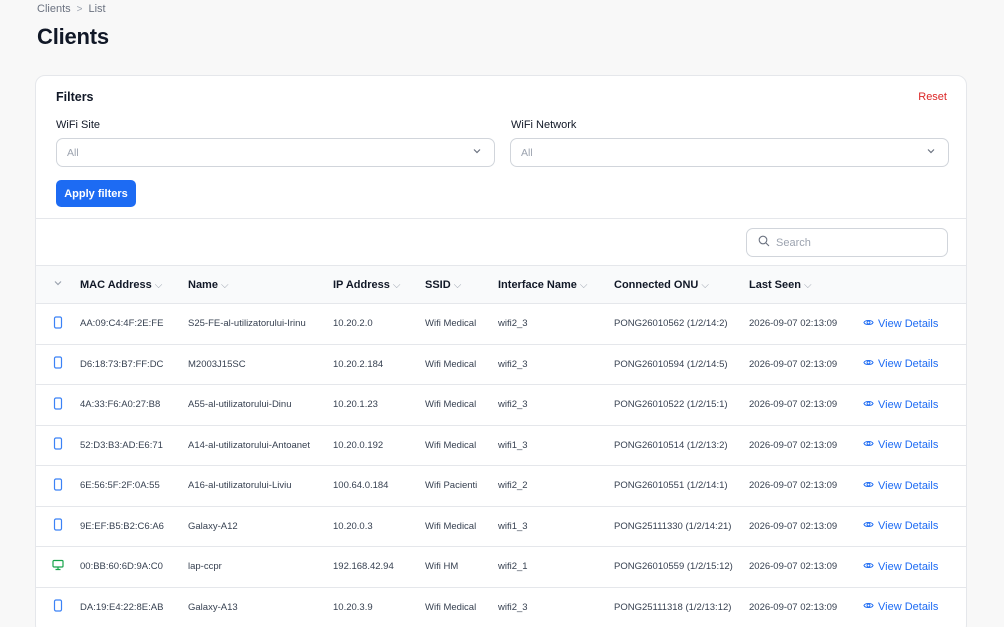 This screenshot has width=1004, height=627. What do you see at coordinates (442, 567) in the screenshot?
I see `ssid-cell: Wifi HM` at bounding box center [442, 567].